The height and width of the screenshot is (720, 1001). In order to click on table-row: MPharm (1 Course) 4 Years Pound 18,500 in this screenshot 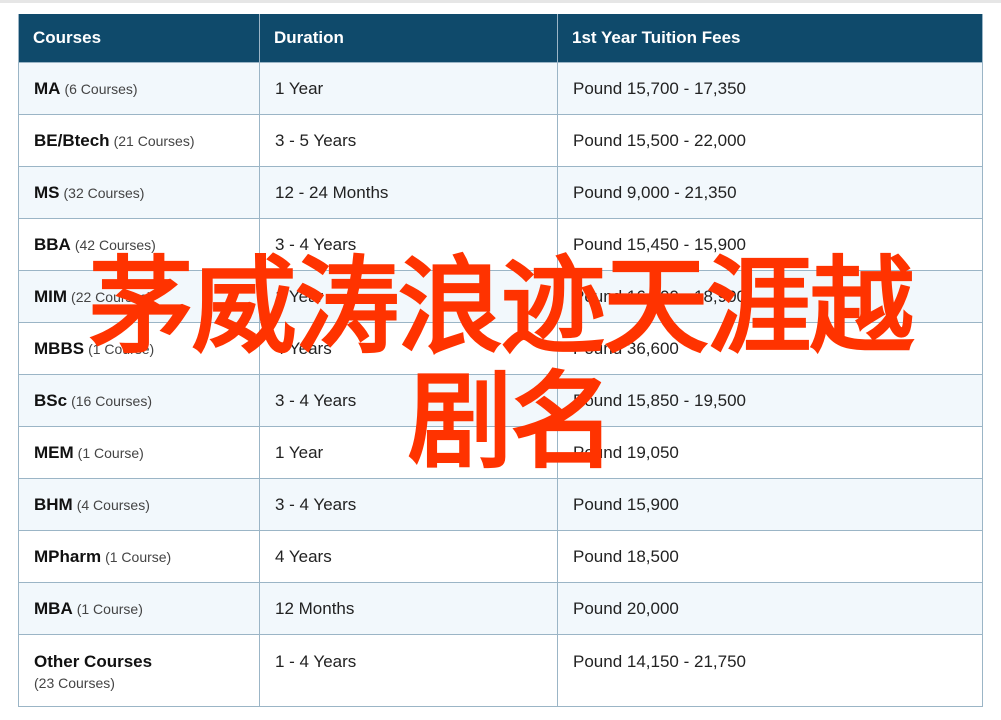, I will do `click(500, 556)`.